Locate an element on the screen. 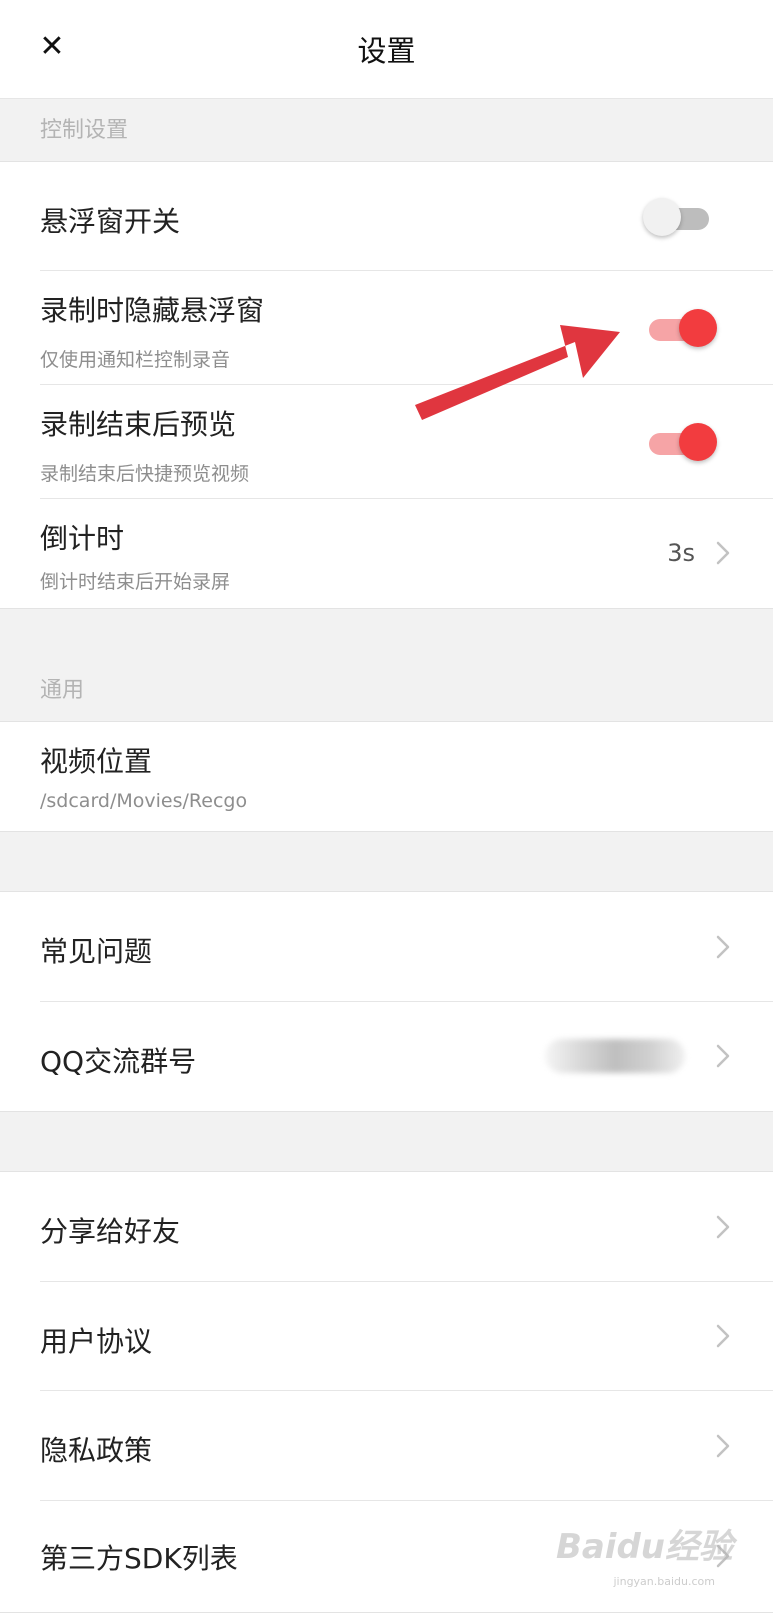 Image resolution: width=773 pixels, height=1613 pixels. general-settings-group: 视频位置 /sdcard/Movies/Recgo is located at coordinates (386, 776).